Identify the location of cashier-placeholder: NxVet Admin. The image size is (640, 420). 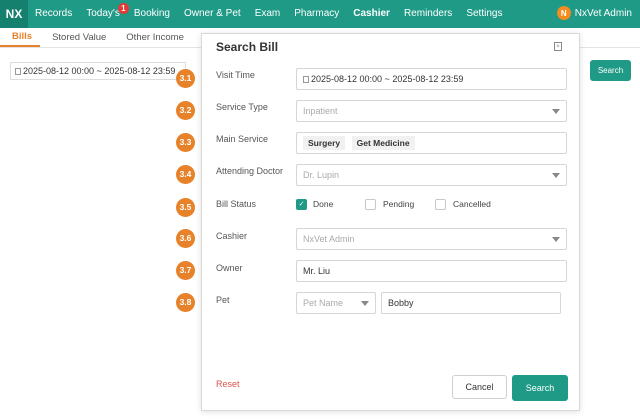
(329, 239).